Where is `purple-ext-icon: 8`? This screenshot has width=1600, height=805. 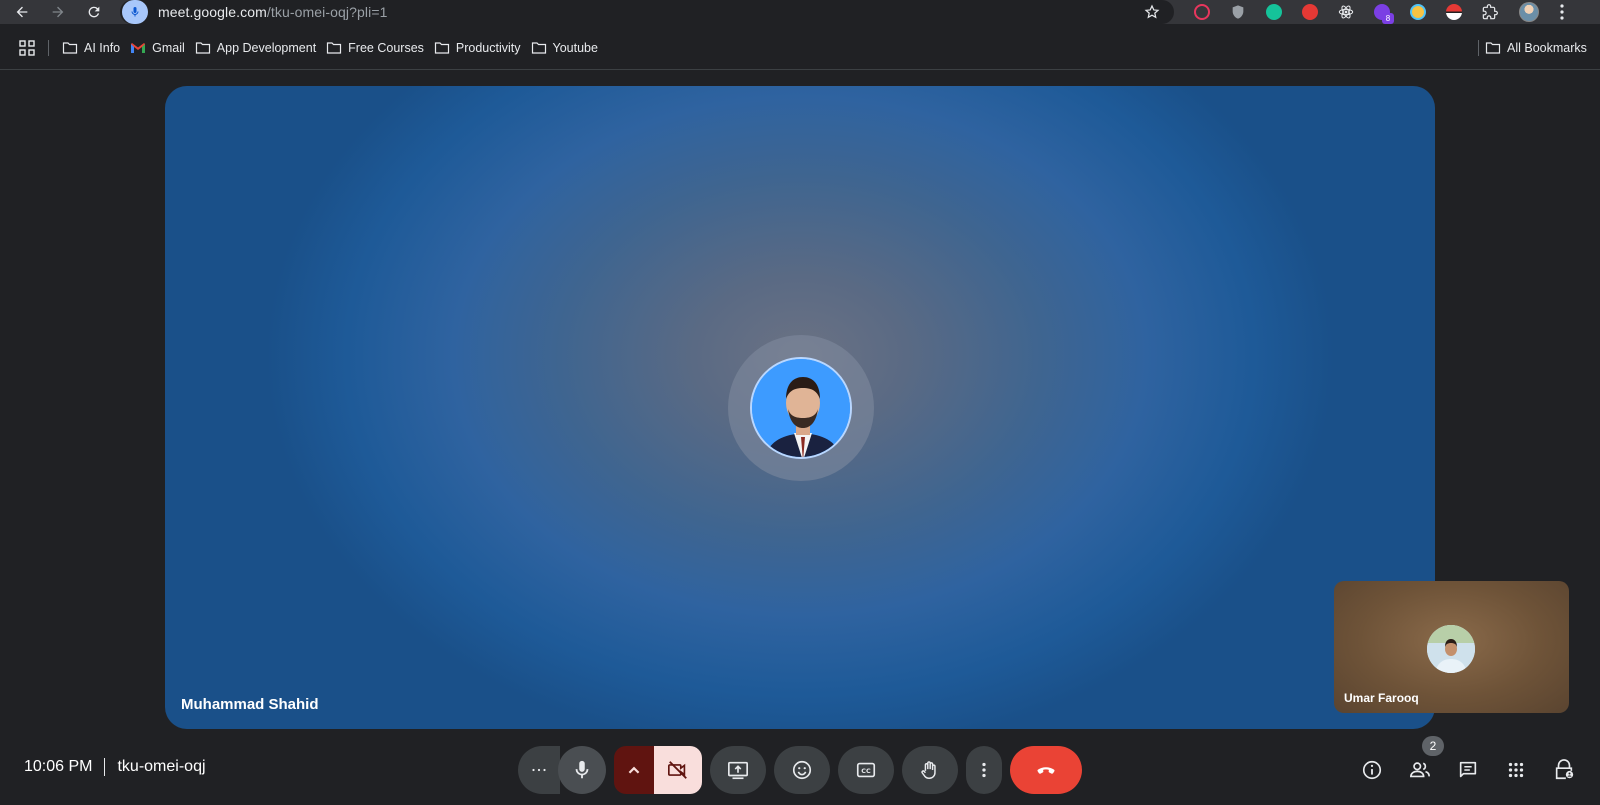
purple-ext-icon: 8 is located at coordinates (1382, 12).